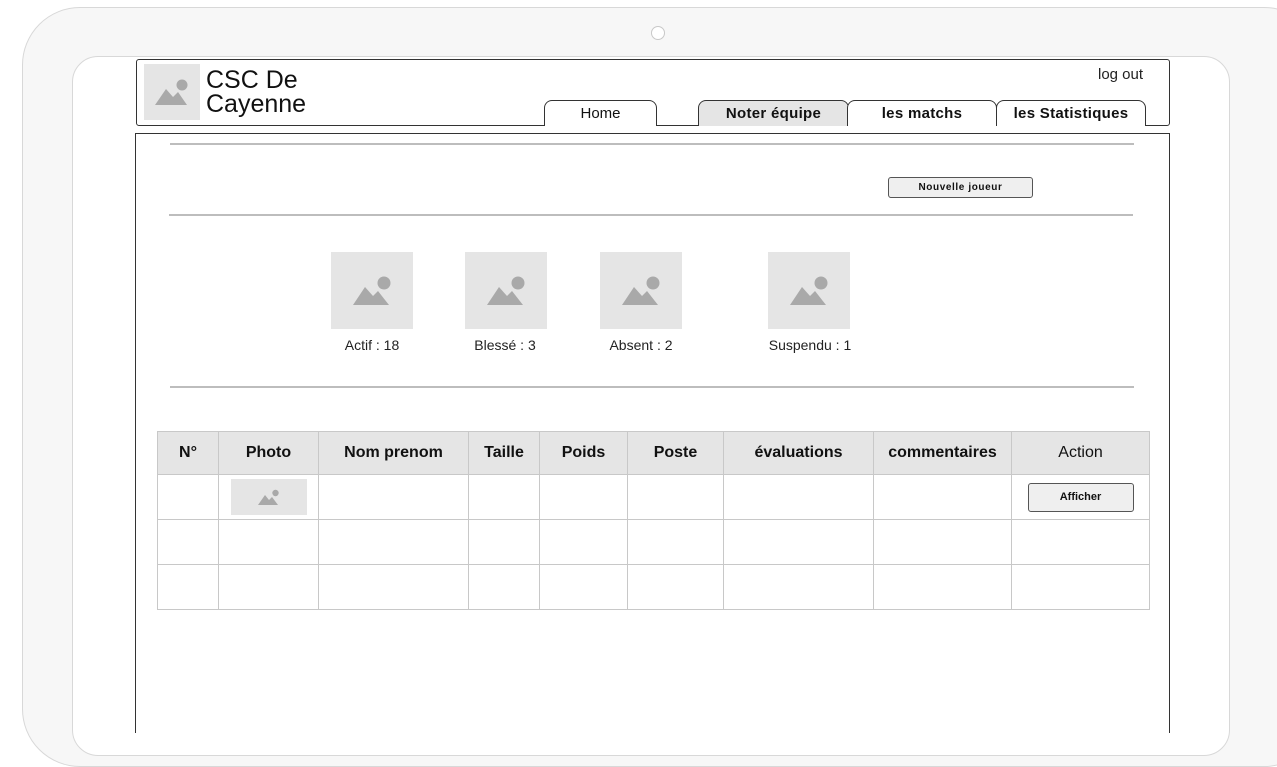 This screenshot has height=767, width=1277. I want to click on brand-line-1: CSC De, so click(252, 80).